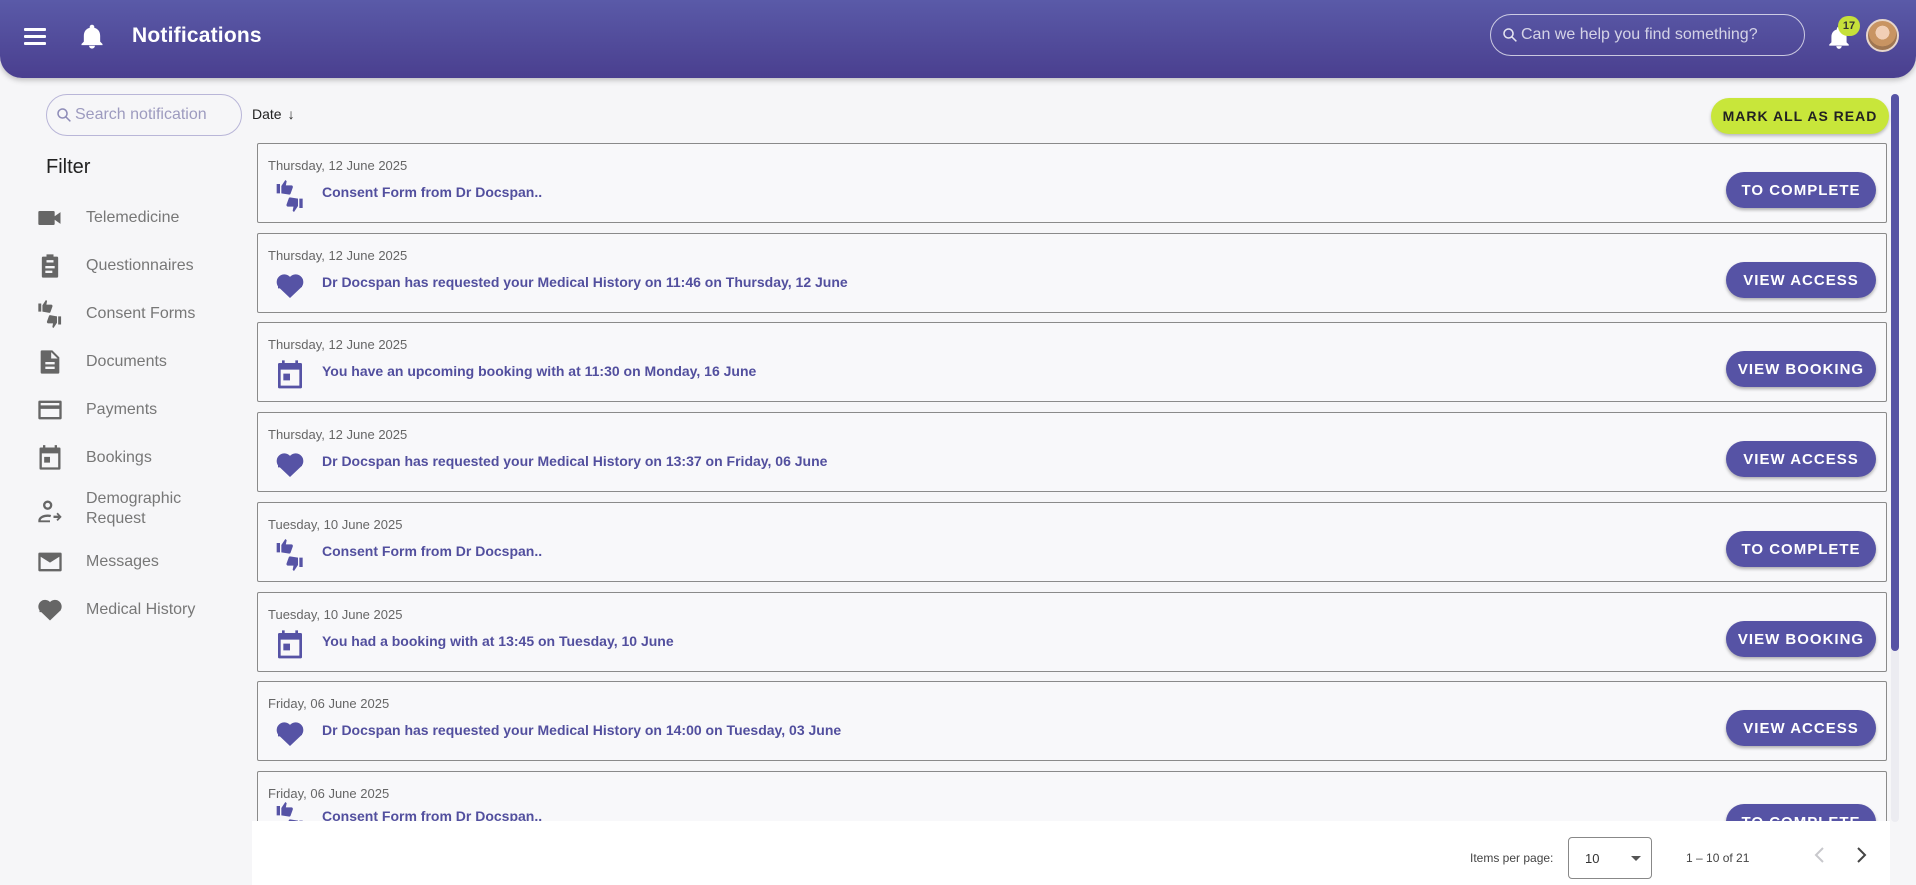 This screenshot has width=1916, height=885. Describe the element at coordinates (155, 115) in the screenshot. I see `notification-search-input` at that location.